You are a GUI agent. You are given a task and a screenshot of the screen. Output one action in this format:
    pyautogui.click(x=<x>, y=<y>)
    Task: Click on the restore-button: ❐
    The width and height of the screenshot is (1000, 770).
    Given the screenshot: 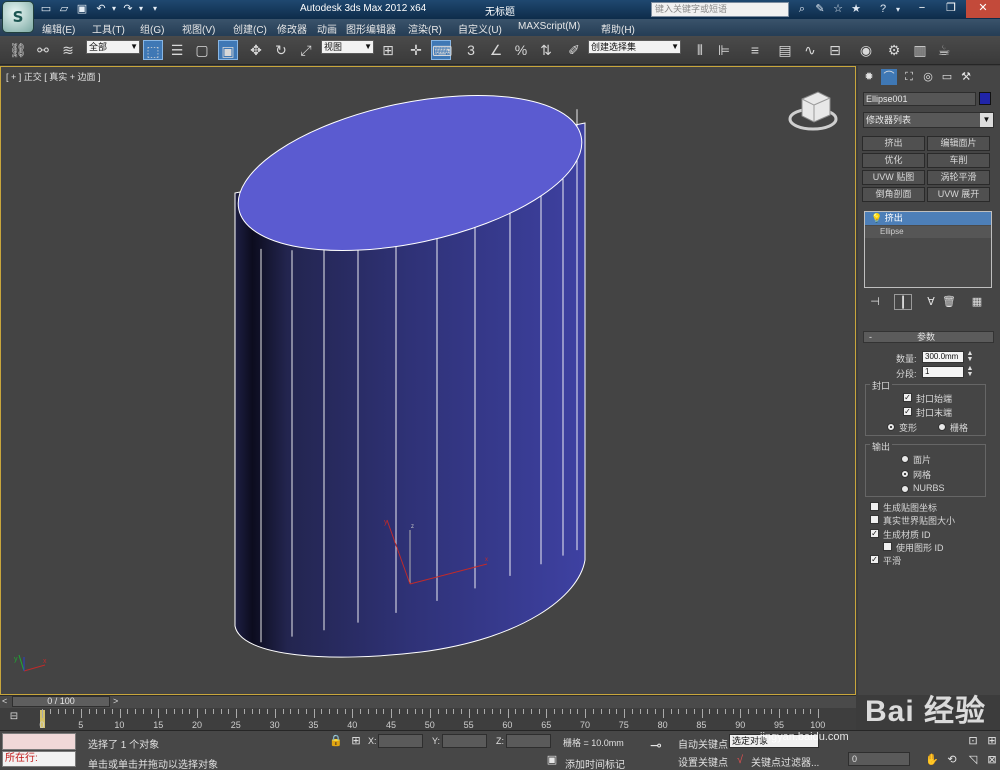 What is the action you would take?
    pyautogui.click(x=951, y=9)
    